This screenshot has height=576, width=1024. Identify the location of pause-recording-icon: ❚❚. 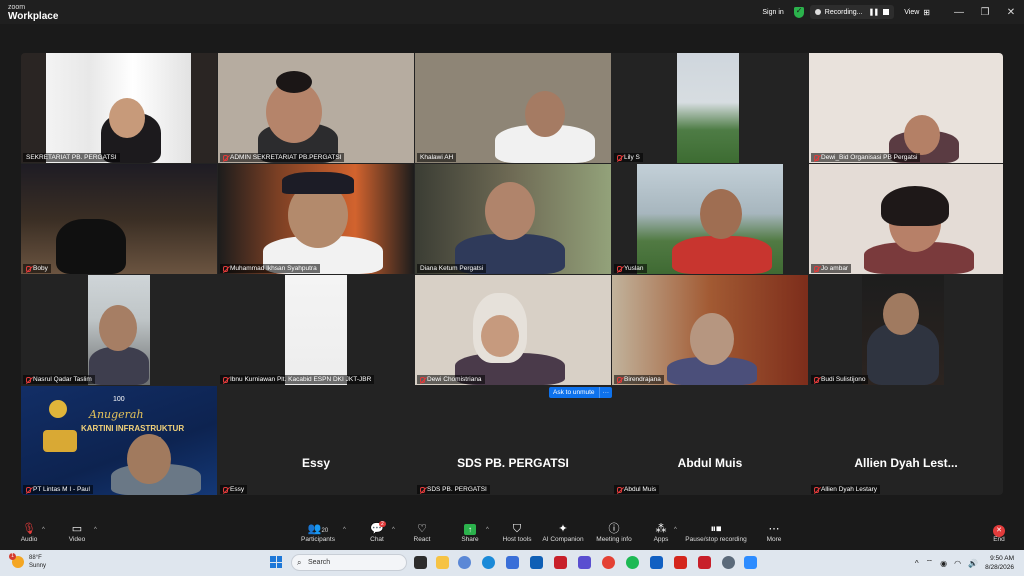
(874, 12).